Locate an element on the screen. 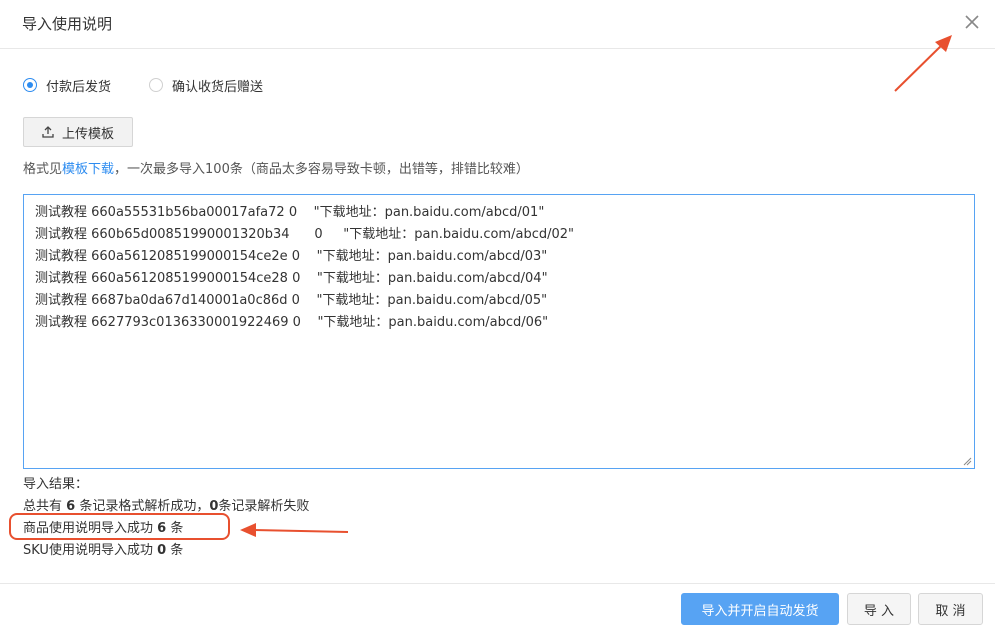 This screenshot has height=635, width=995. radio-label: 付款后发货 is located at coordinates (79, 87).